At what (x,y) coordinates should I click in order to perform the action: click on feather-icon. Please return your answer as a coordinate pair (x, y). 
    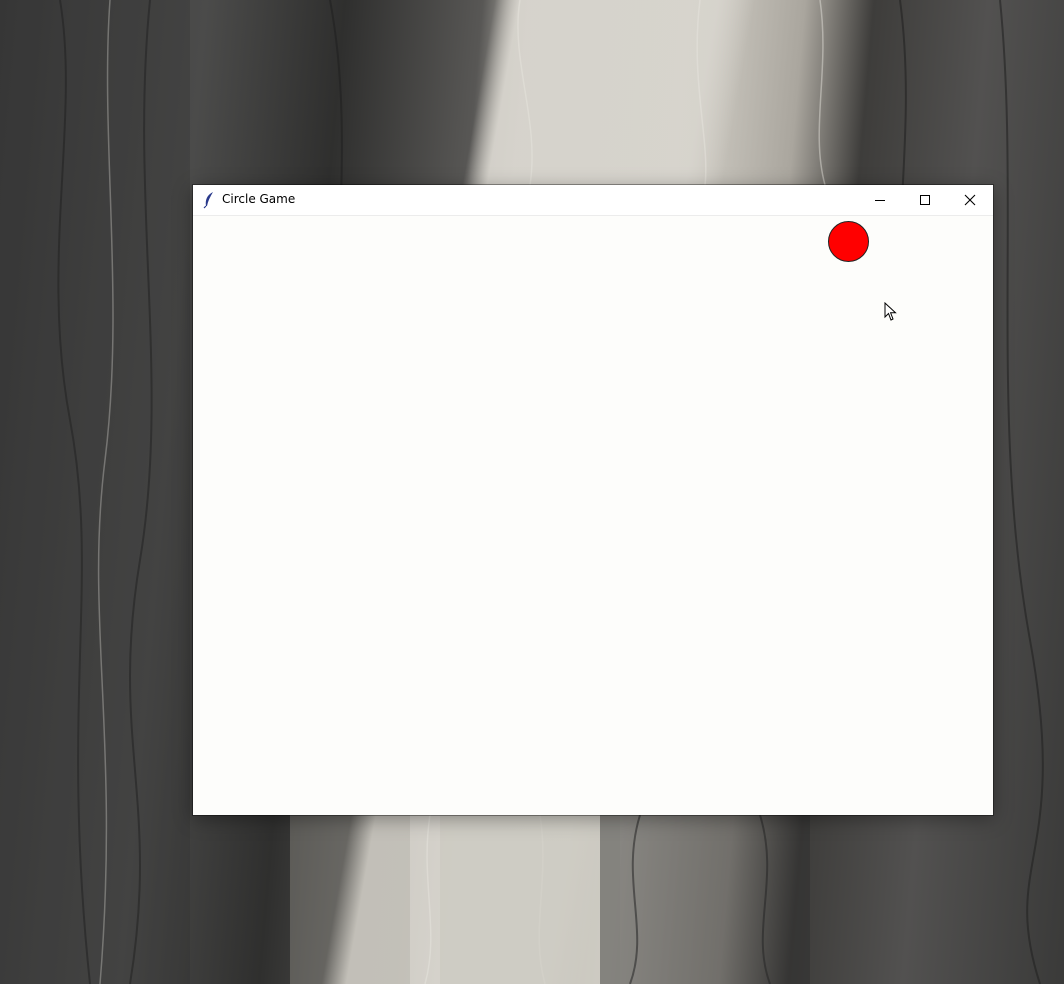
    Looking at the image, I should click on (209, 200).